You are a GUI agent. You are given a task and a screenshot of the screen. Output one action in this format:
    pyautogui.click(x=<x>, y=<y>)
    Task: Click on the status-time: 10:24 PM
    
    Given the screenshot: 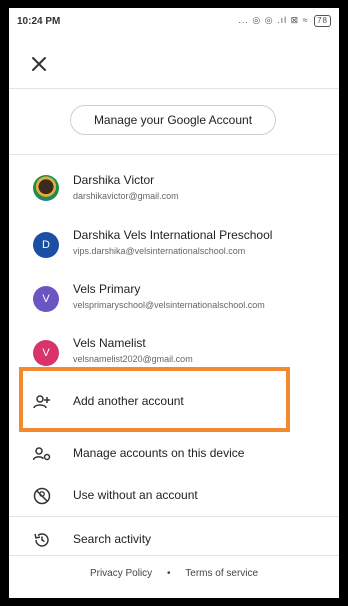 What is the action you would take?
    pyautogui.click(x=39, y=21)
    